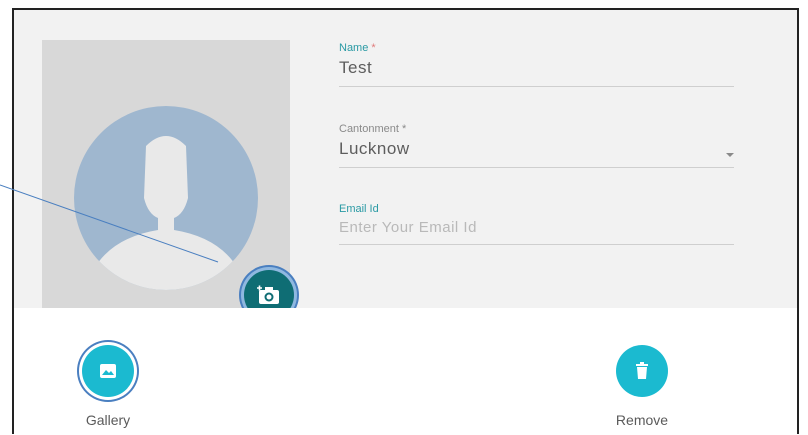  I want to click on camera-add-icon, so click(268, 294).